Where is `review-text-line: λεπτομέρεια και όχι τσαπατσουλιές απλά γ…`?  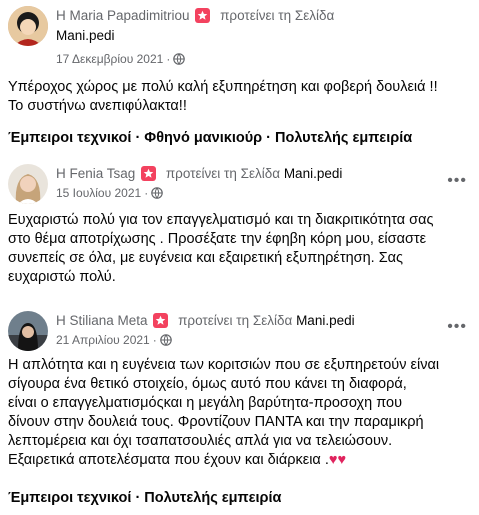 review-text-line: λεπτομέρεια και όχι τσαπατσουλιές απλά γ… is located at coordinates (200, 441).